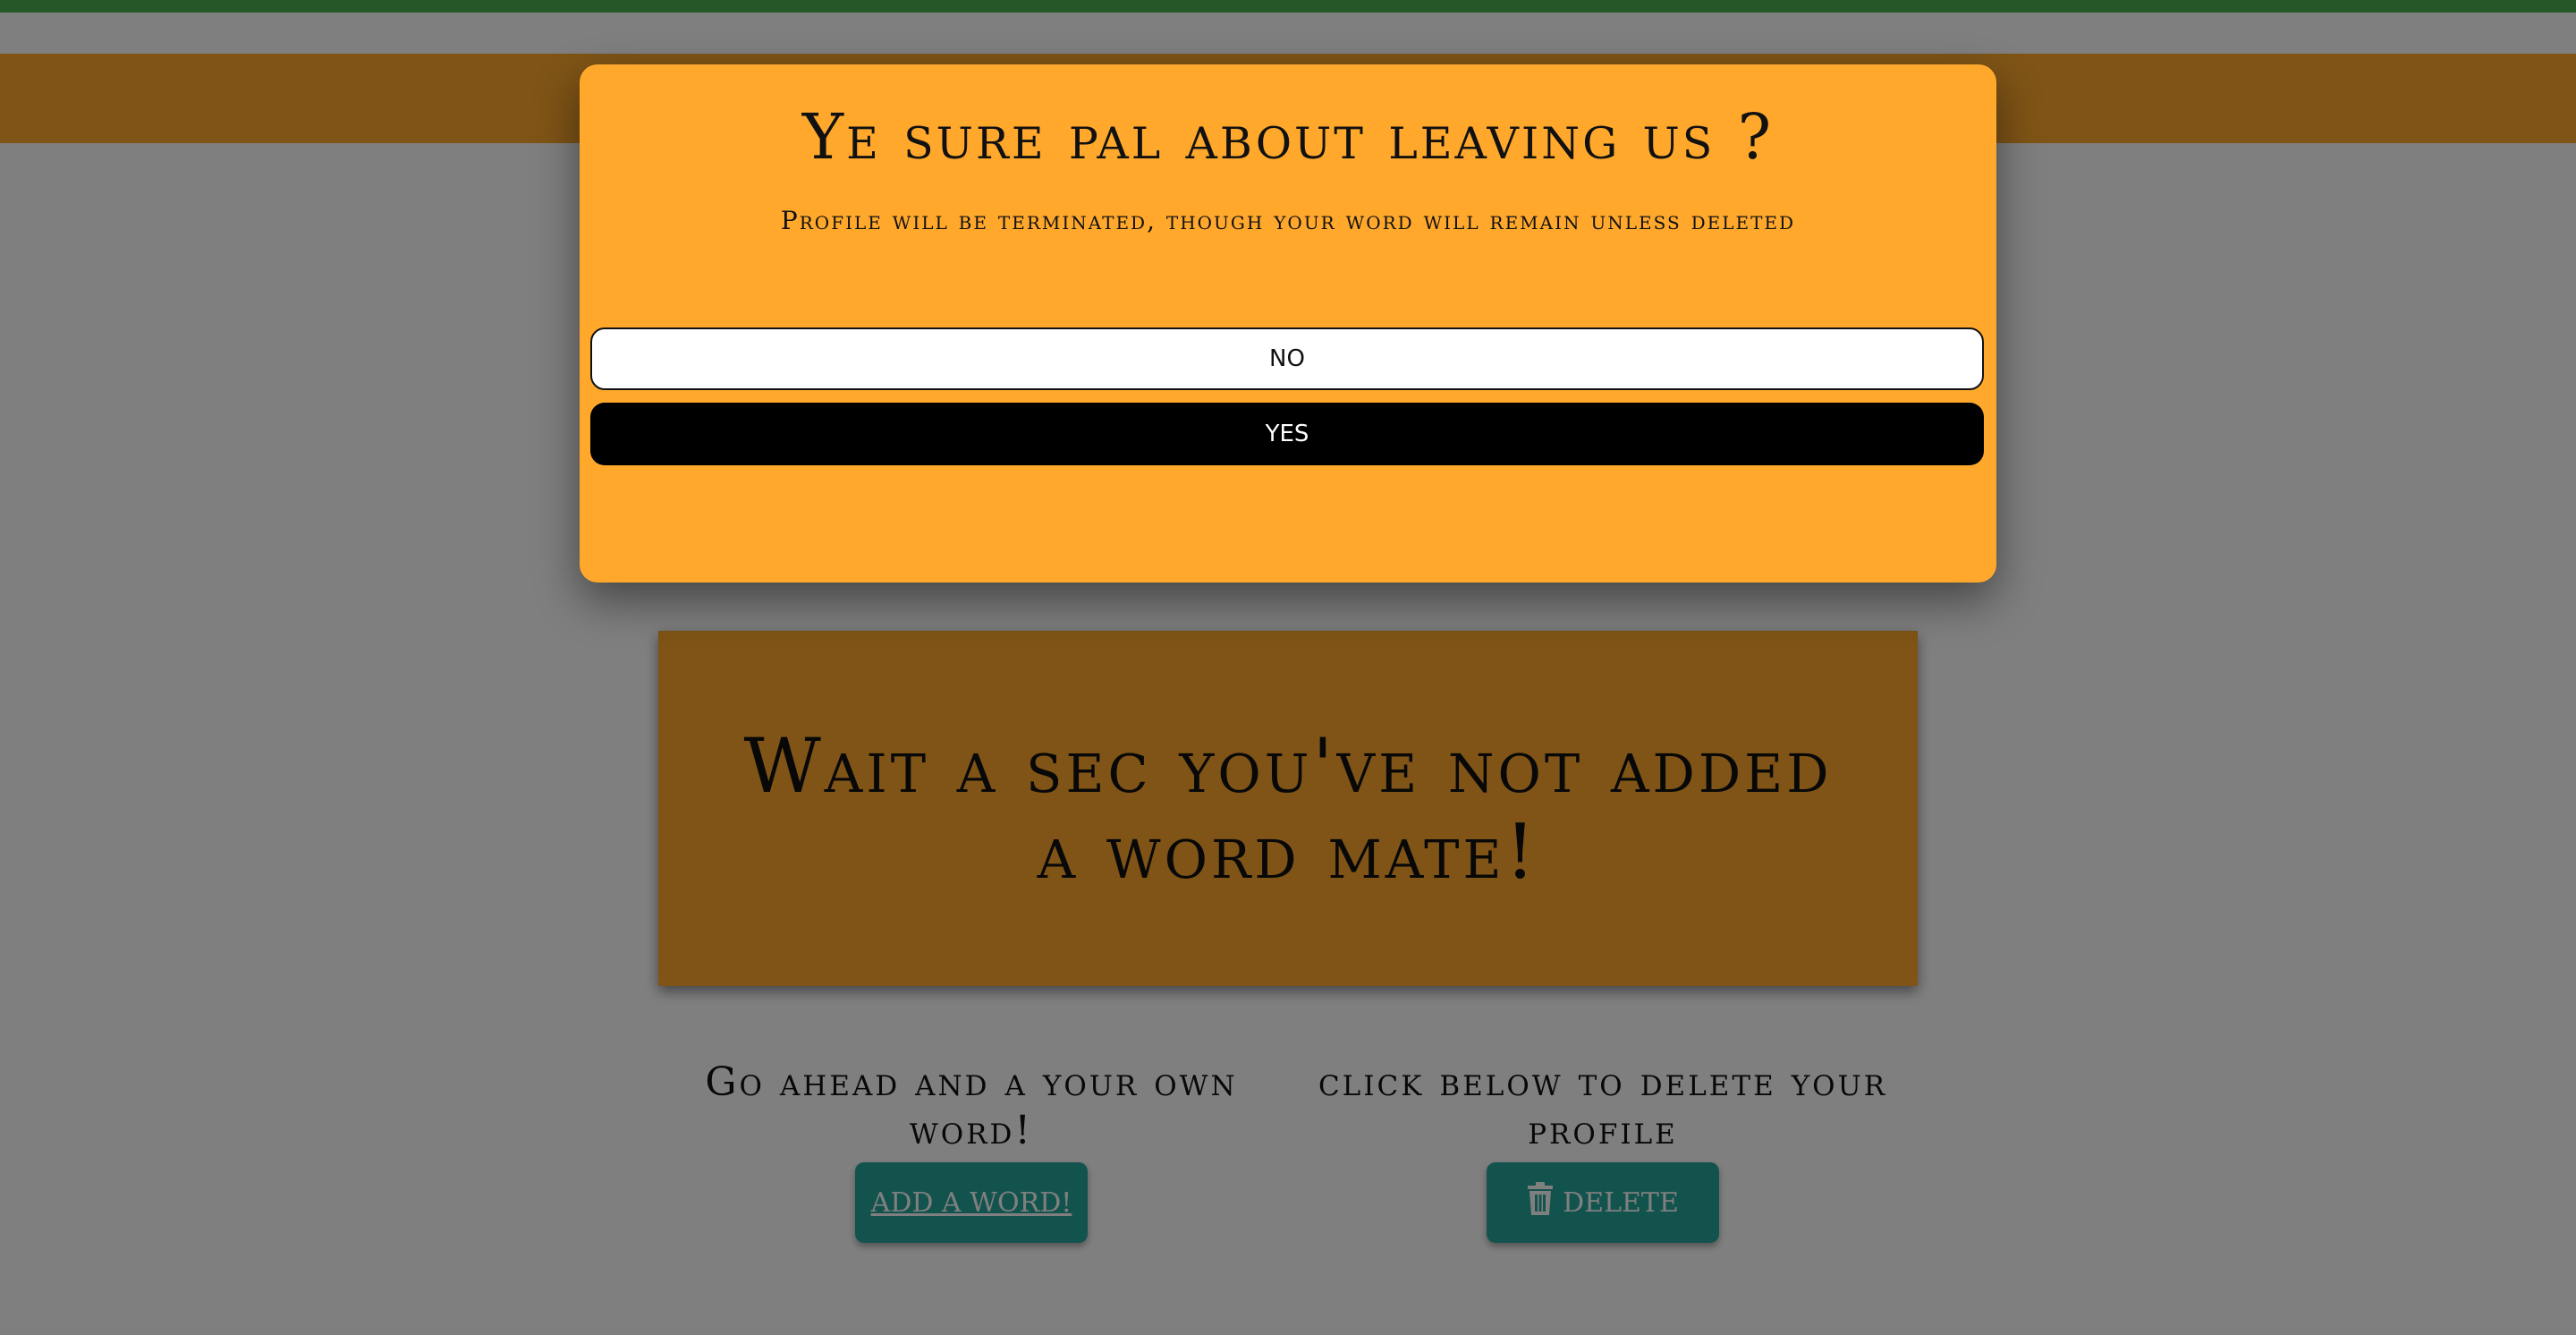  What do you see at coordinates (1288, 137) in the screenshot?
I see `dialog-title: Ye sure pal about leaving us ?` at bounding box center [1288, 137].